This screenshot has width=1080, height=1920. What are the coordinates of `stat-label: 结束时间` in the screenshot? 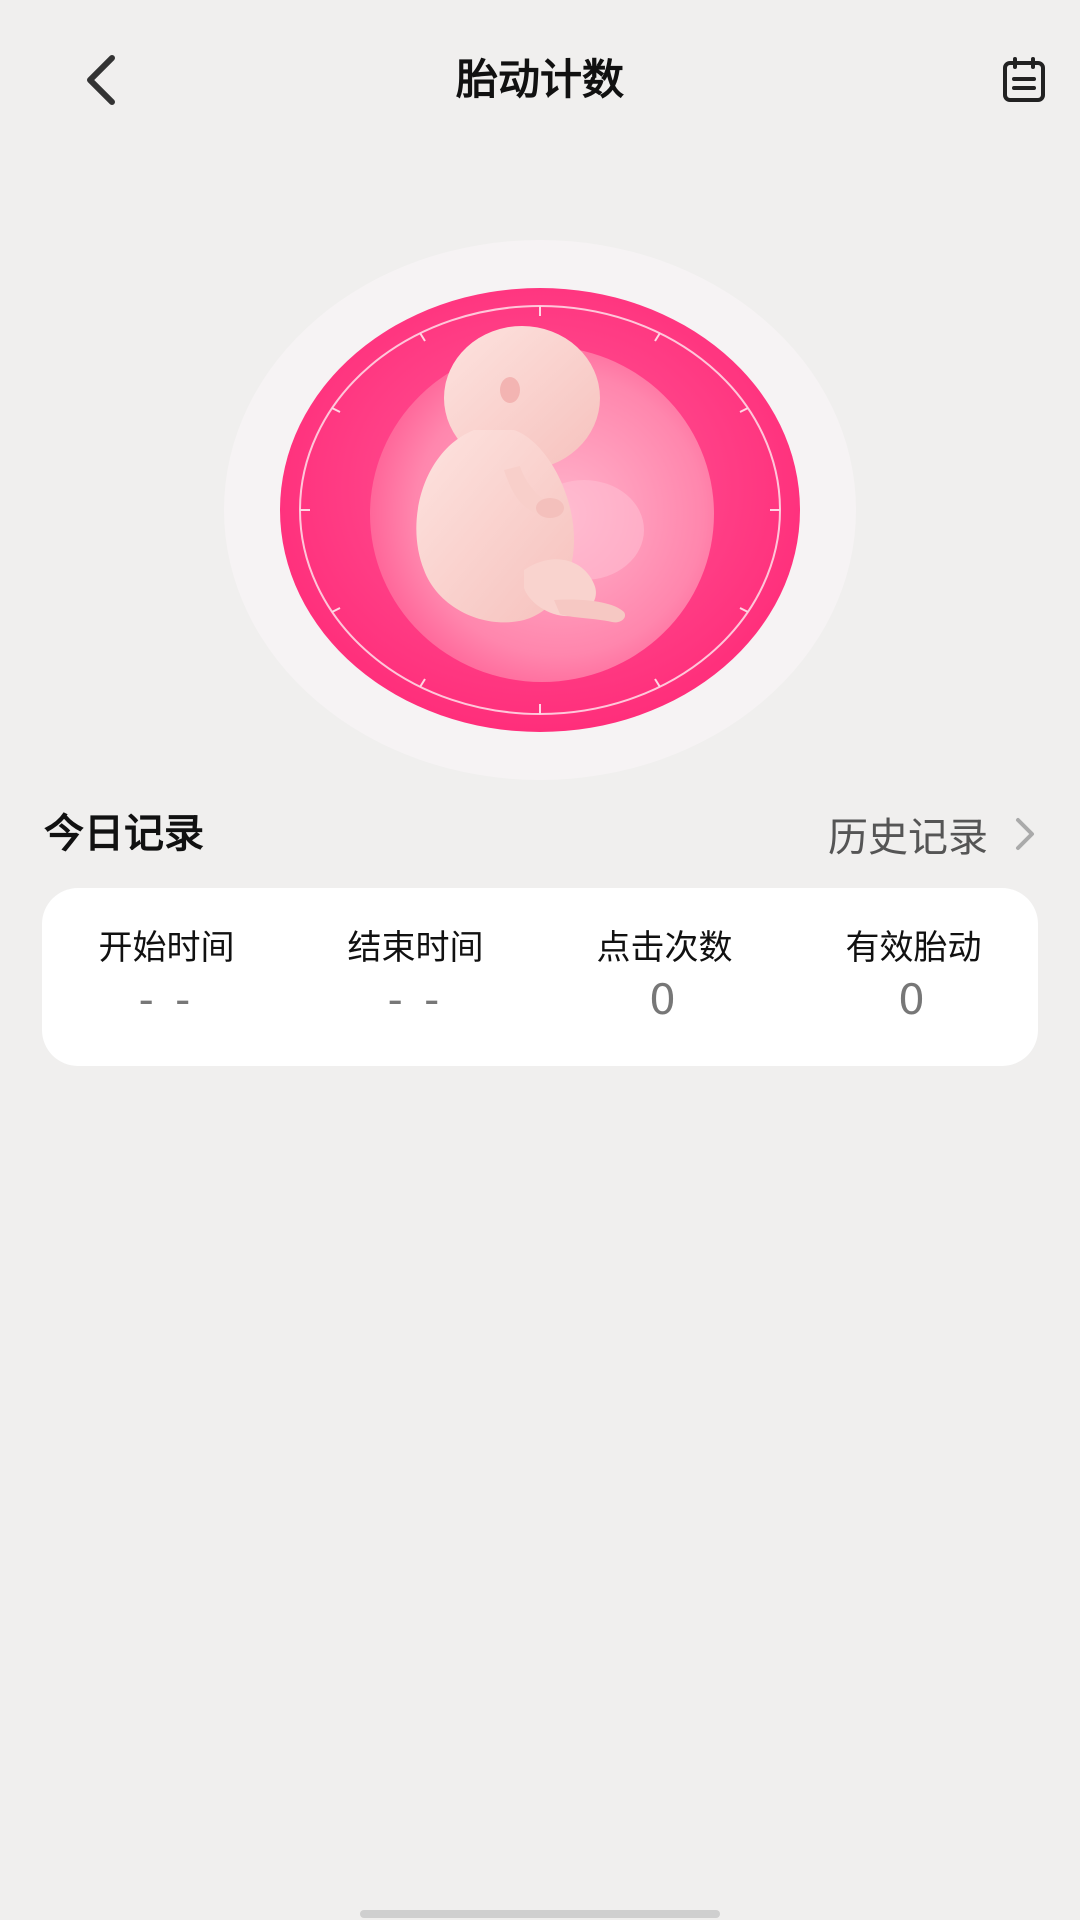 It's located at (415, 948).